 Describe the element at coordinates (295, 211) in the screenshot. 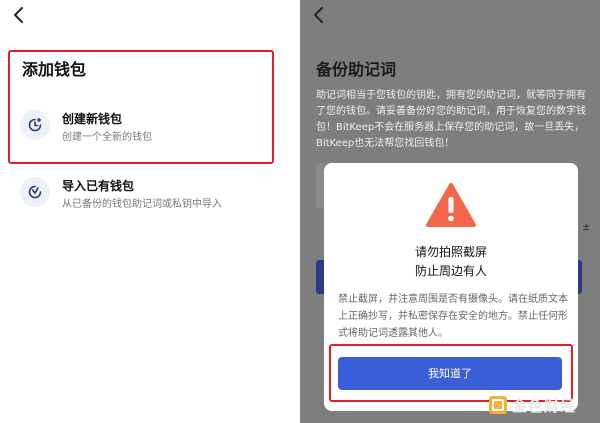

I see `panel-divider` at that location.